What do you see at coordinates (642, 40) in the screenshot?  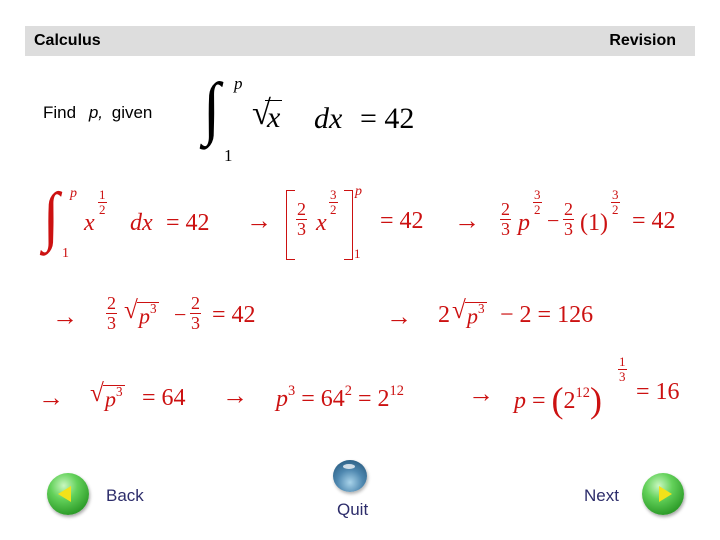 I see `section-title: Revision` at bounding box center [642, 40].